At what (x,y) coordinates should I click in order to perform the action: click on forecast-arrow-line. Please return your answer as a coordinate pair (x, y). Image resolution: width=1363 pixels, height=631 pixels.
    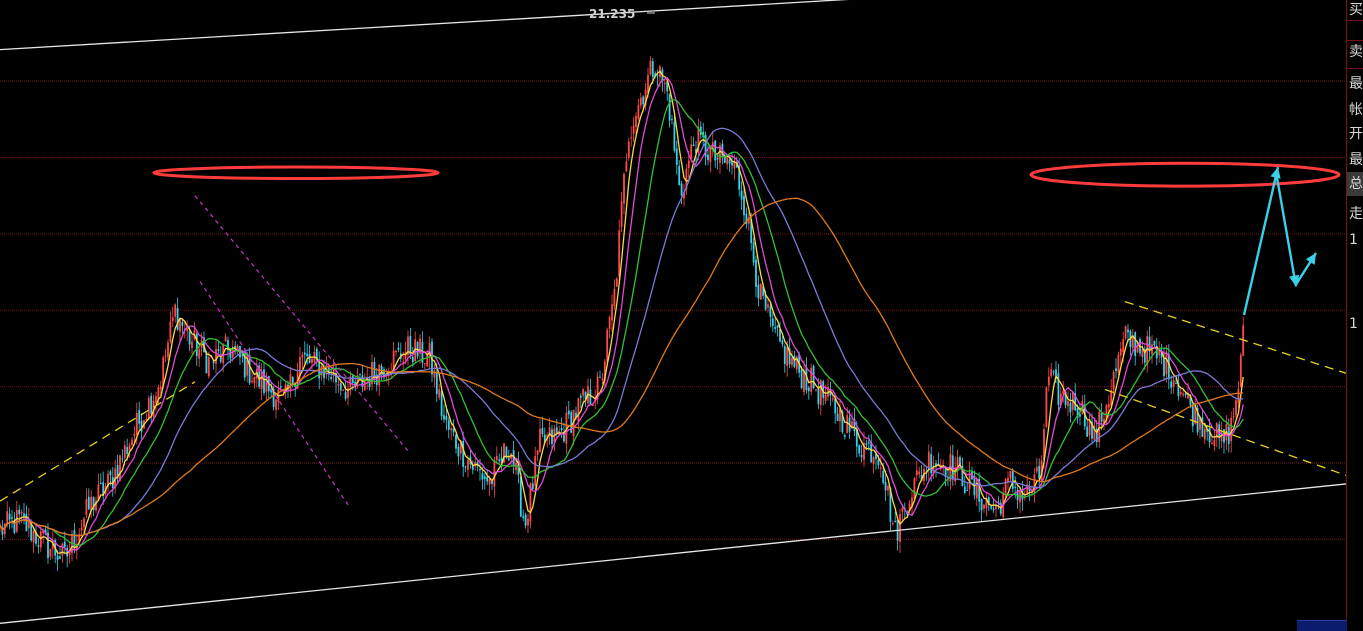
    Looking at the image, I should click on (1286, 229).